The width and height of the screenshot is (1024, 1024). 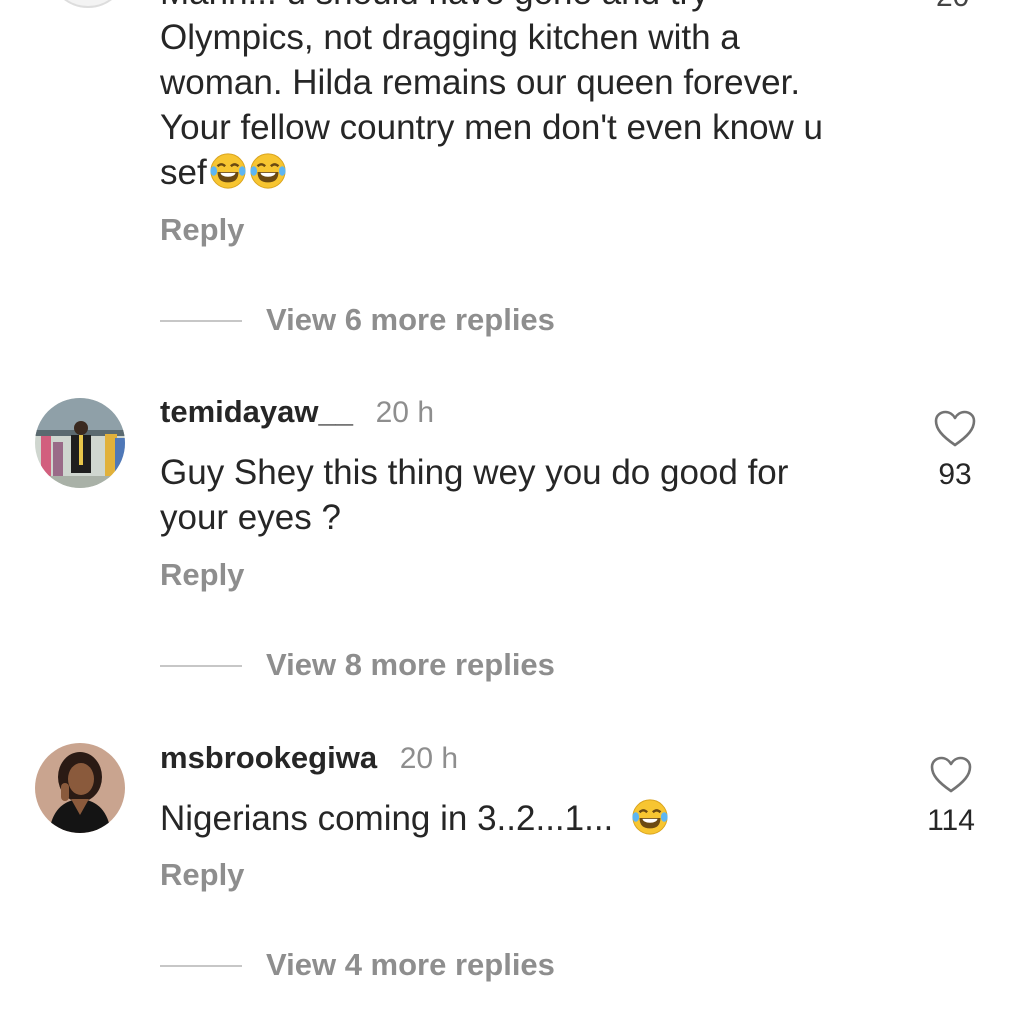 What do you see at coordinates (450, 37) in the screenshot?
I see `comment-line: Olympics, not dragging kitchen with a` at bounding box center [450, 37].